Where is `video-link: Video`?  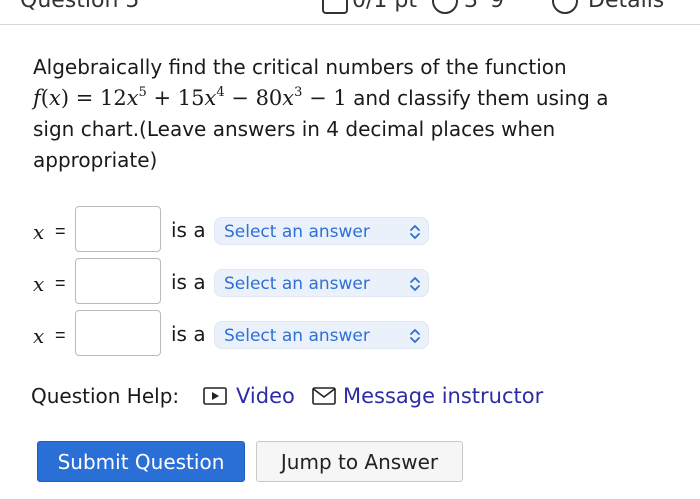
video-link: Video is located at coordinates (265, 396).